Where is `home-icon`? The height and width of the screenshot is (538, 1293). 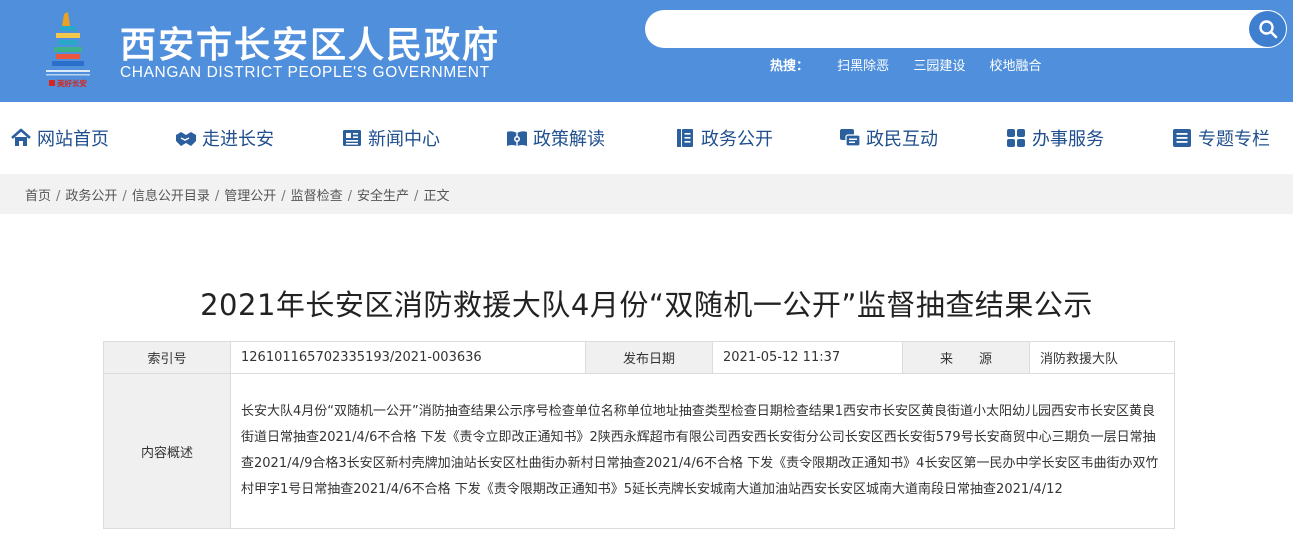 home-icon is located at coordinates (21, 137).